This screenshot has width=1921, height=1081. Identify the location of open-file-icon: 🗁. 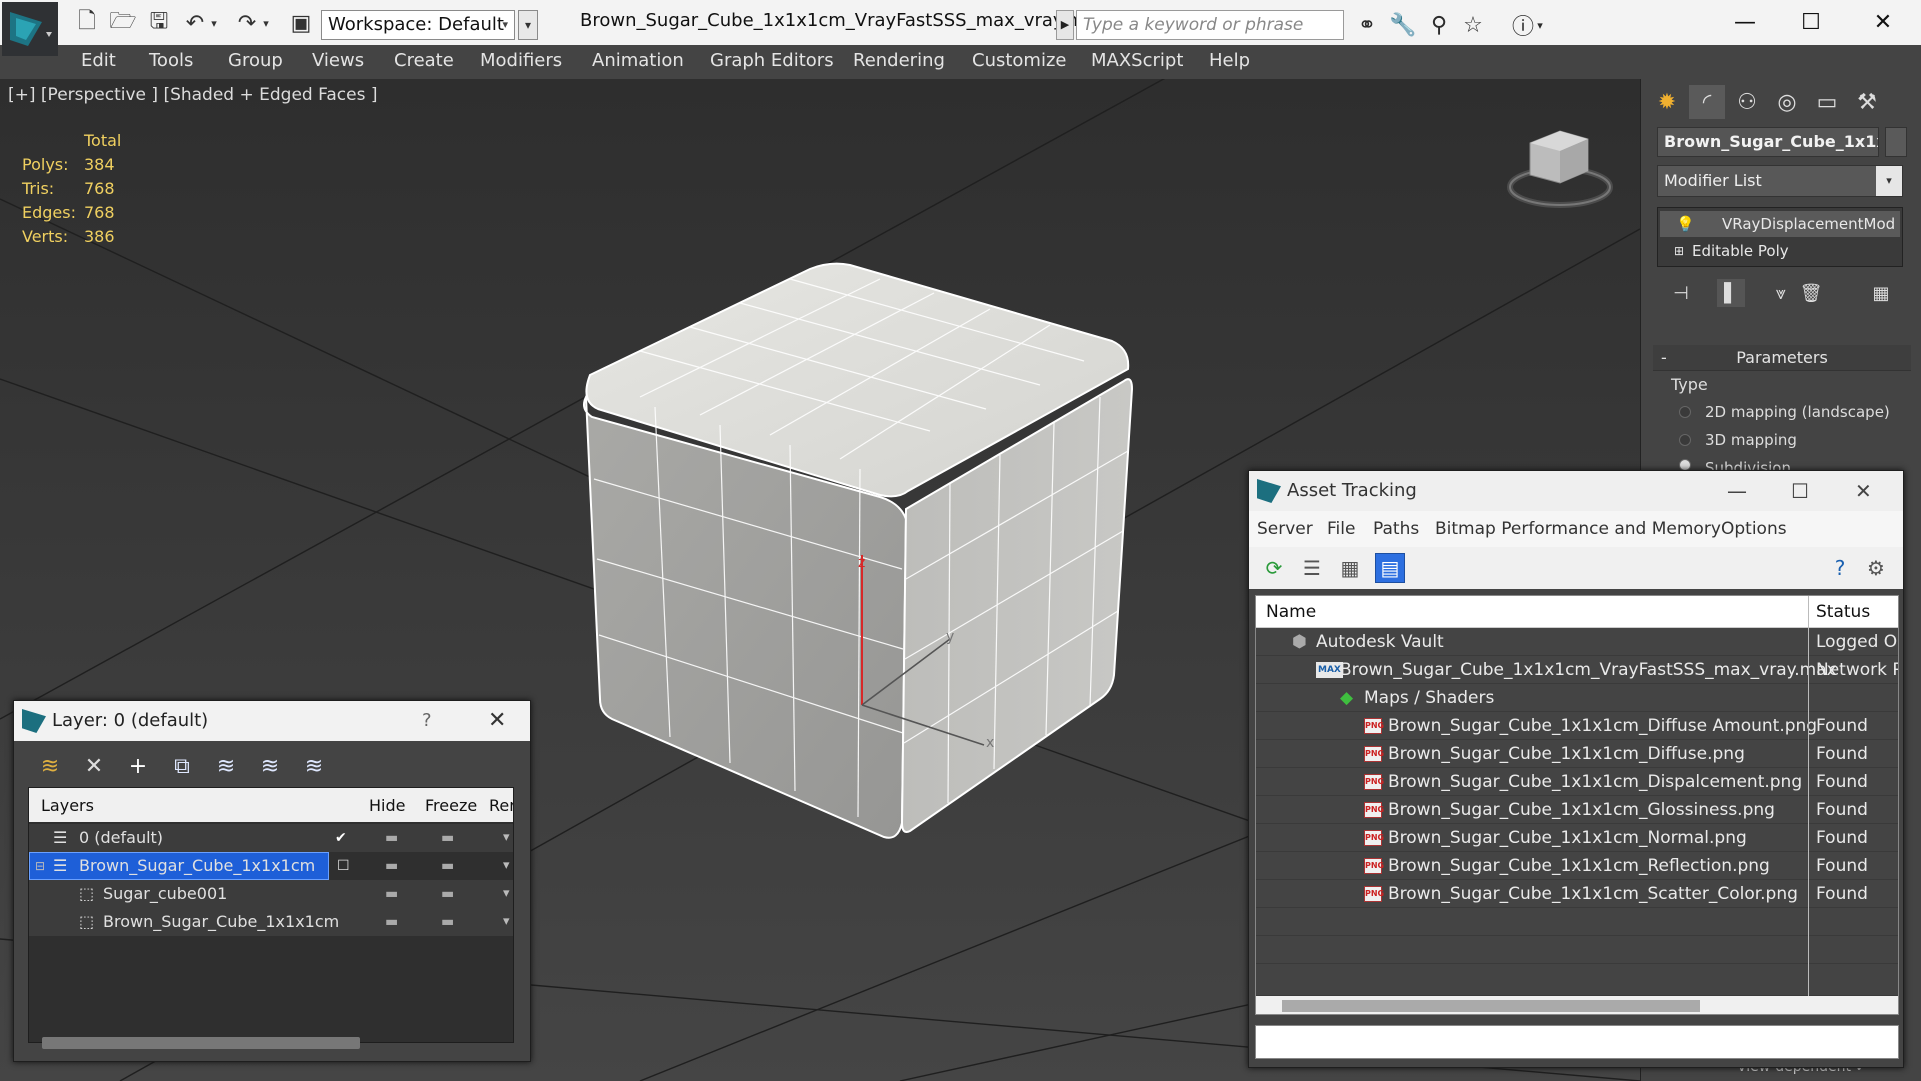
(123, 22).